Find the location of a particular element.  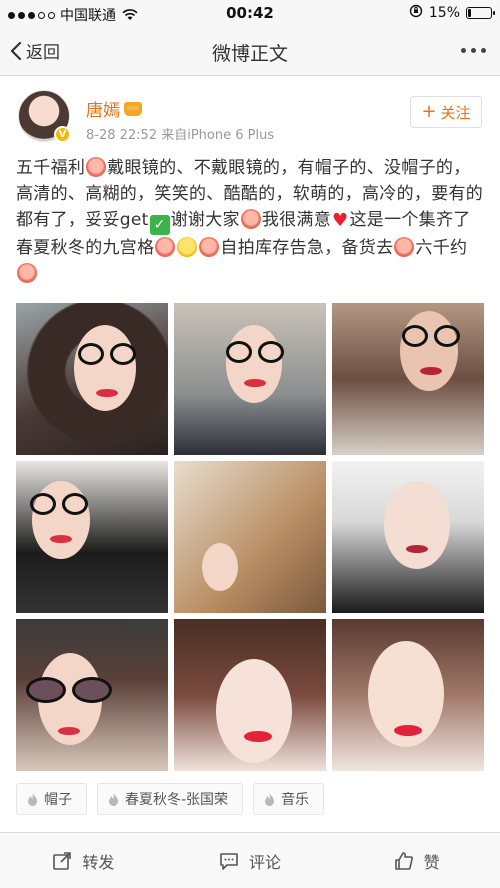

tag-label: 春夏秋冬-张国荣 is located at coordinates (177, 800).